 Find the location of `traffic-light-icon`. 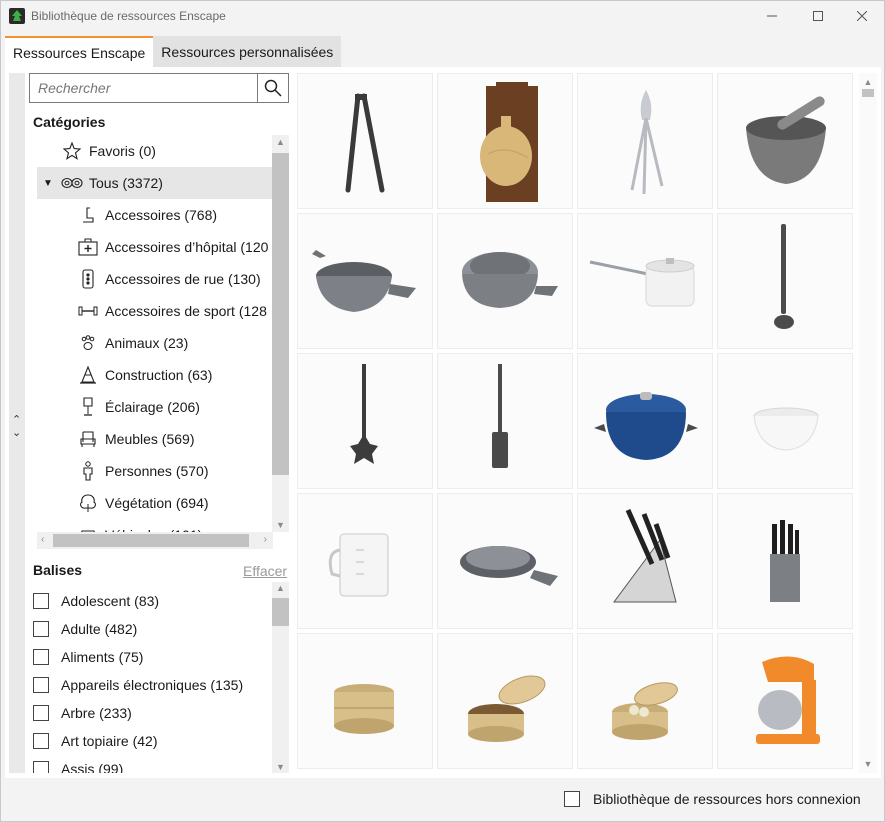

traffic-light-icon is located at coordinates (88, 279).